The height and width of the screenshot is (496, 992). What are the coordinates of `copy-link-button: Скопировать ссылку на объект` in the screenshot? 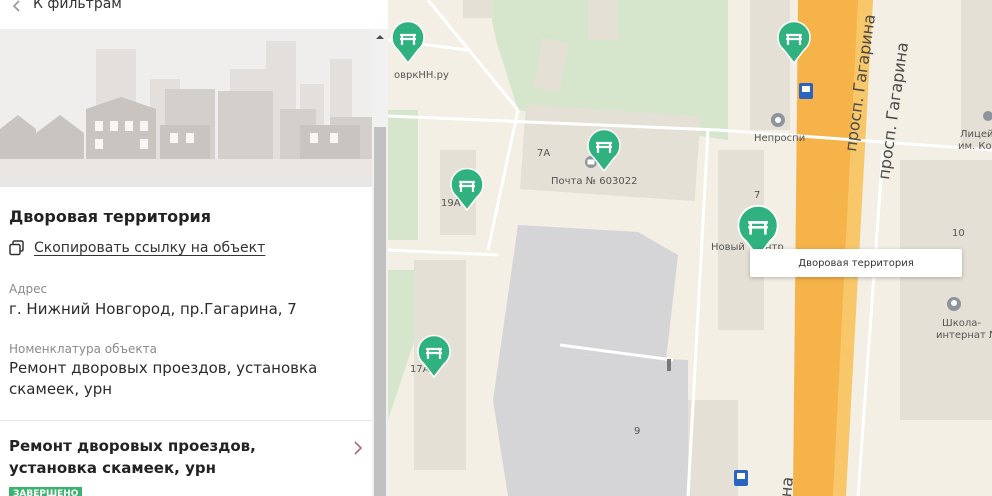 It's located at (137, 248).